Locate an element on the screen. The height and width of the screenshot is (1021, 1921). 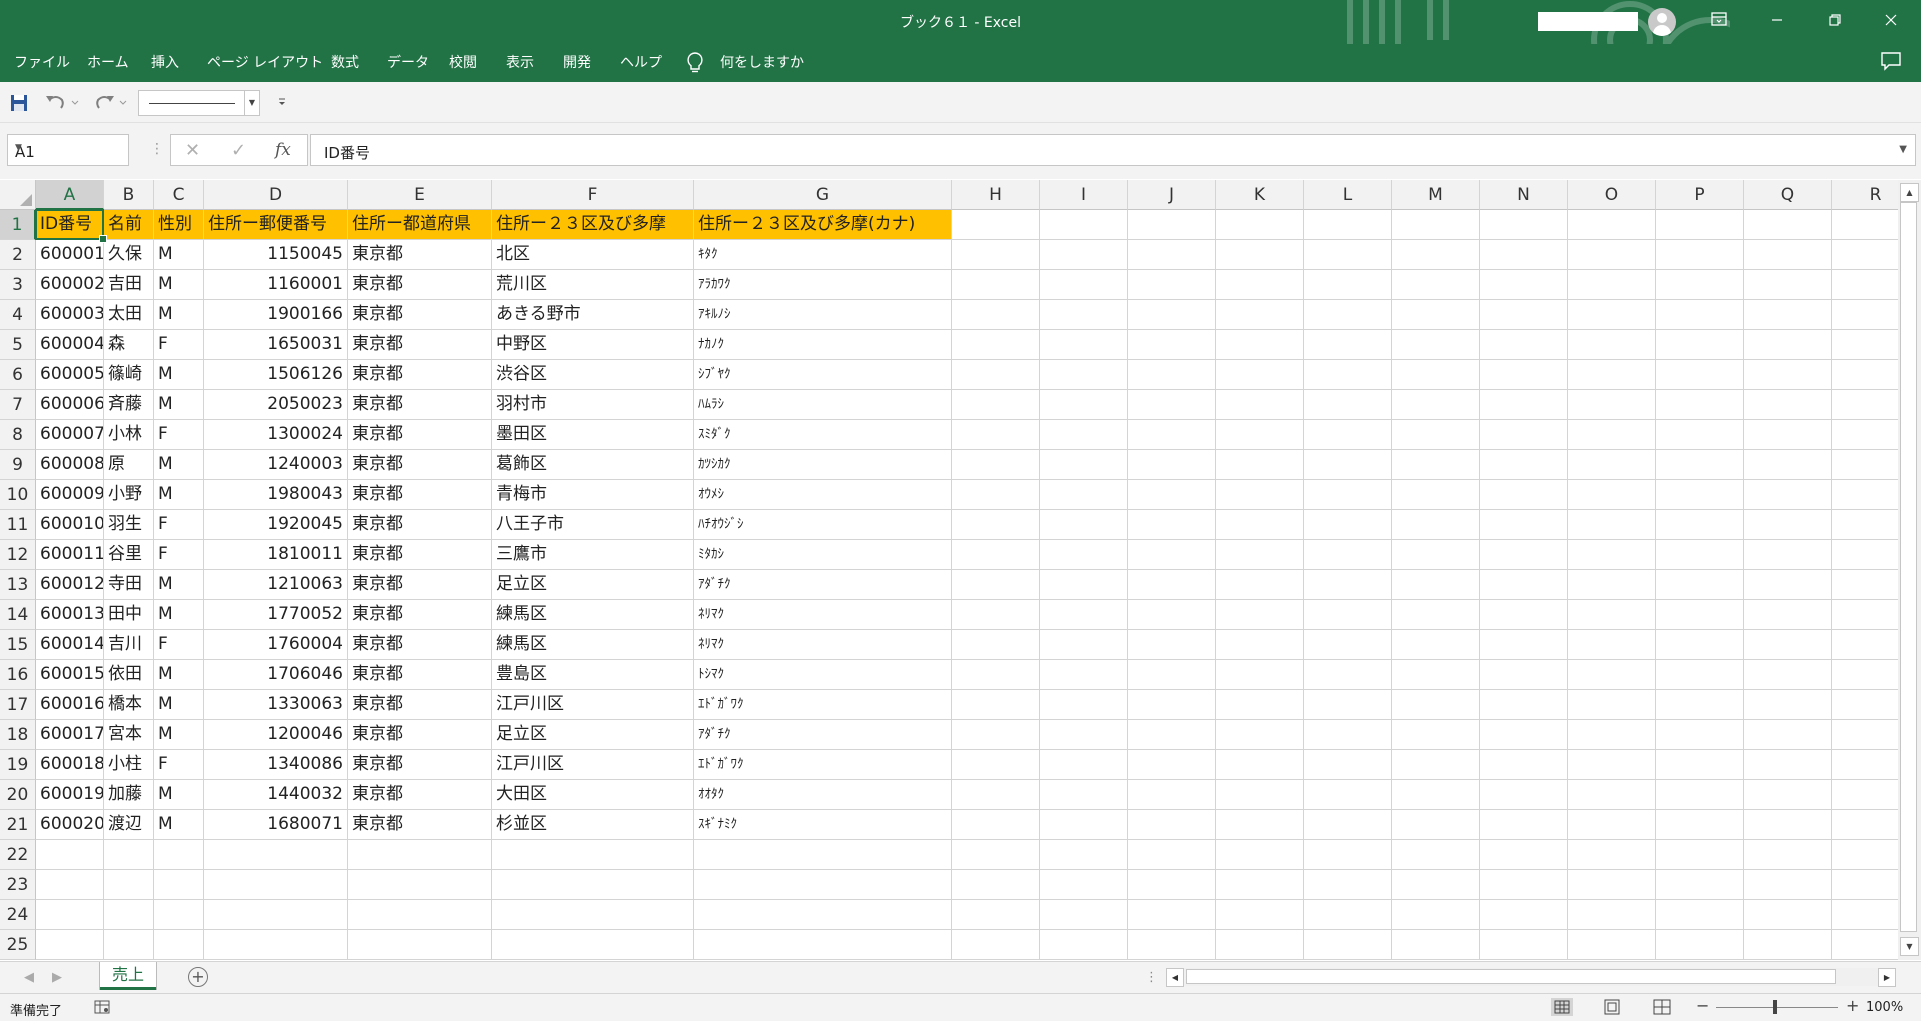
minimize-icon is located at coordinates (1777, 21).